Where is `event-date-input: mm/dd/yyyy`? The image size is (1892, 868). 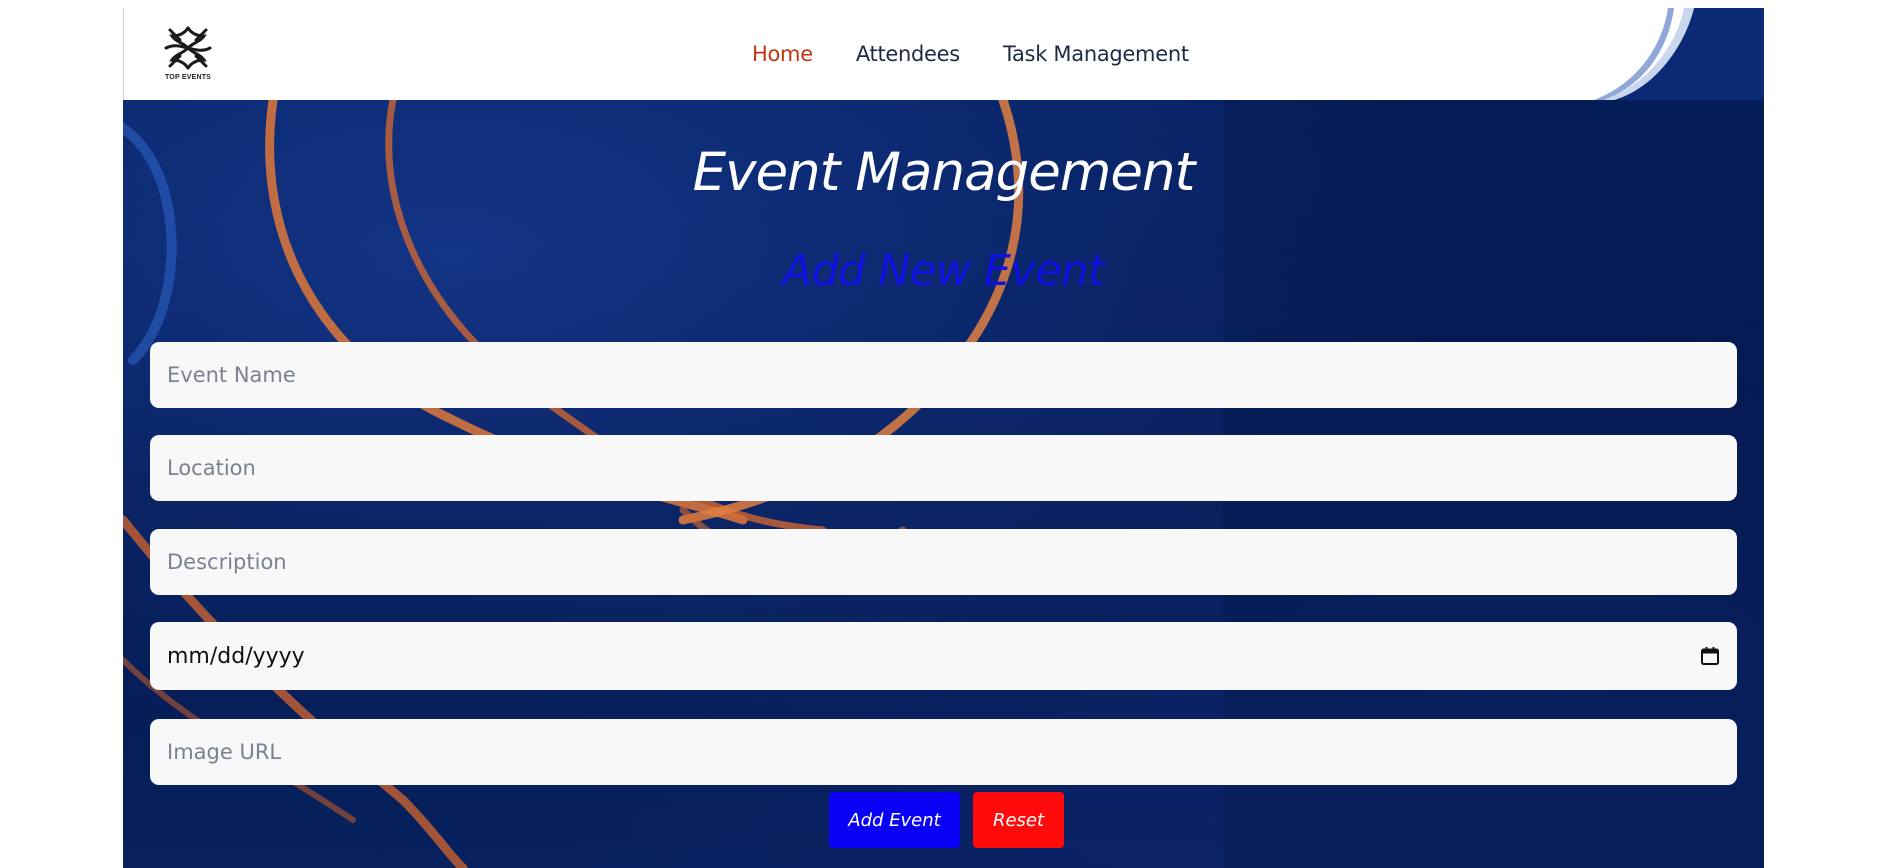 event-date-input: mm/dd/yyyy is located at coordinates (943, 656).